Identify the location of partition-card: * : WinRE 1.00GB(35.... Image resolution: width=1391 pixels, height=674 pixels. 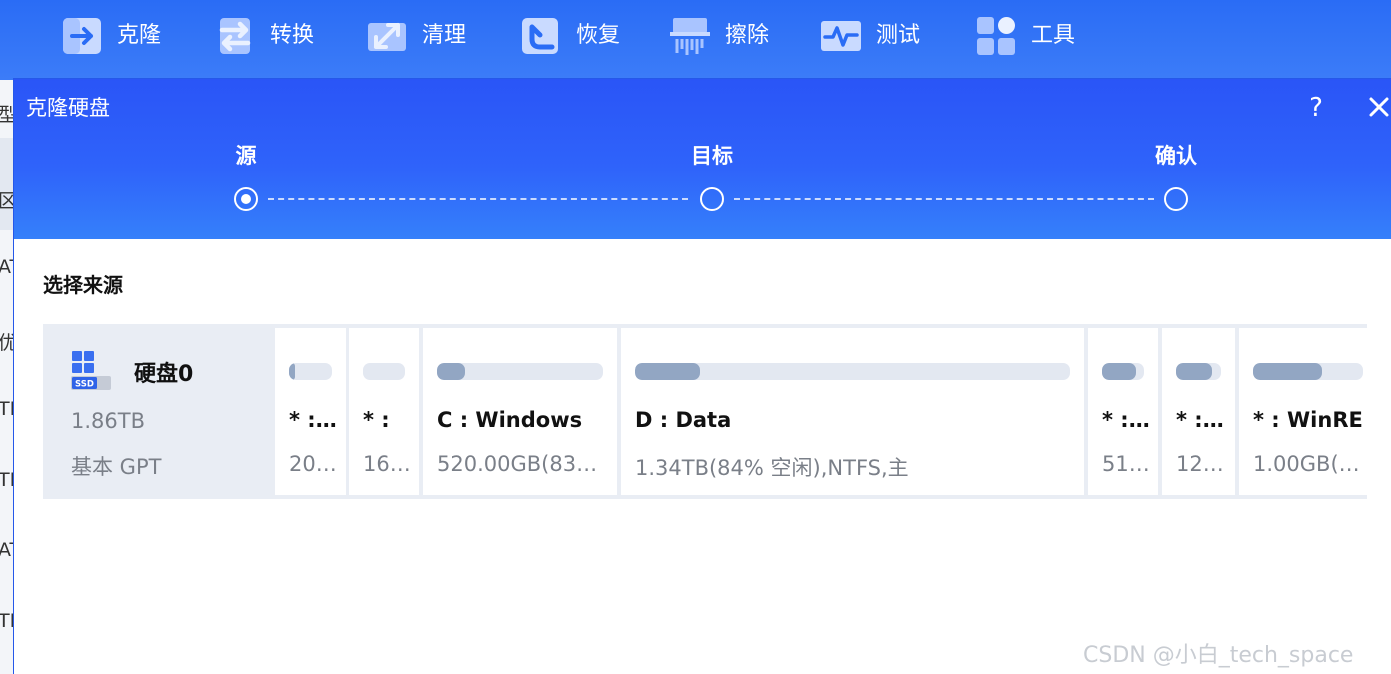
(1308, 411).